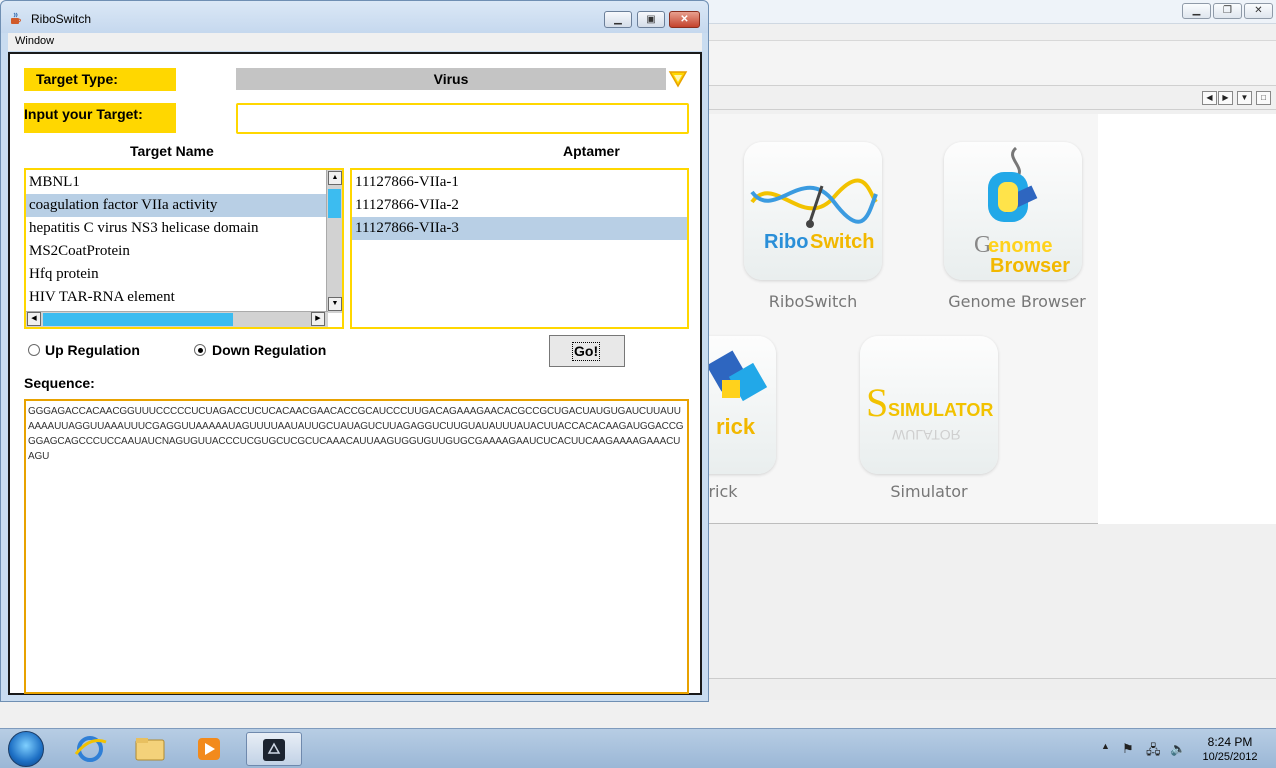 The image size is (1276, 768). I want to click on app-launcher-empty-area, so click(1187, 319).